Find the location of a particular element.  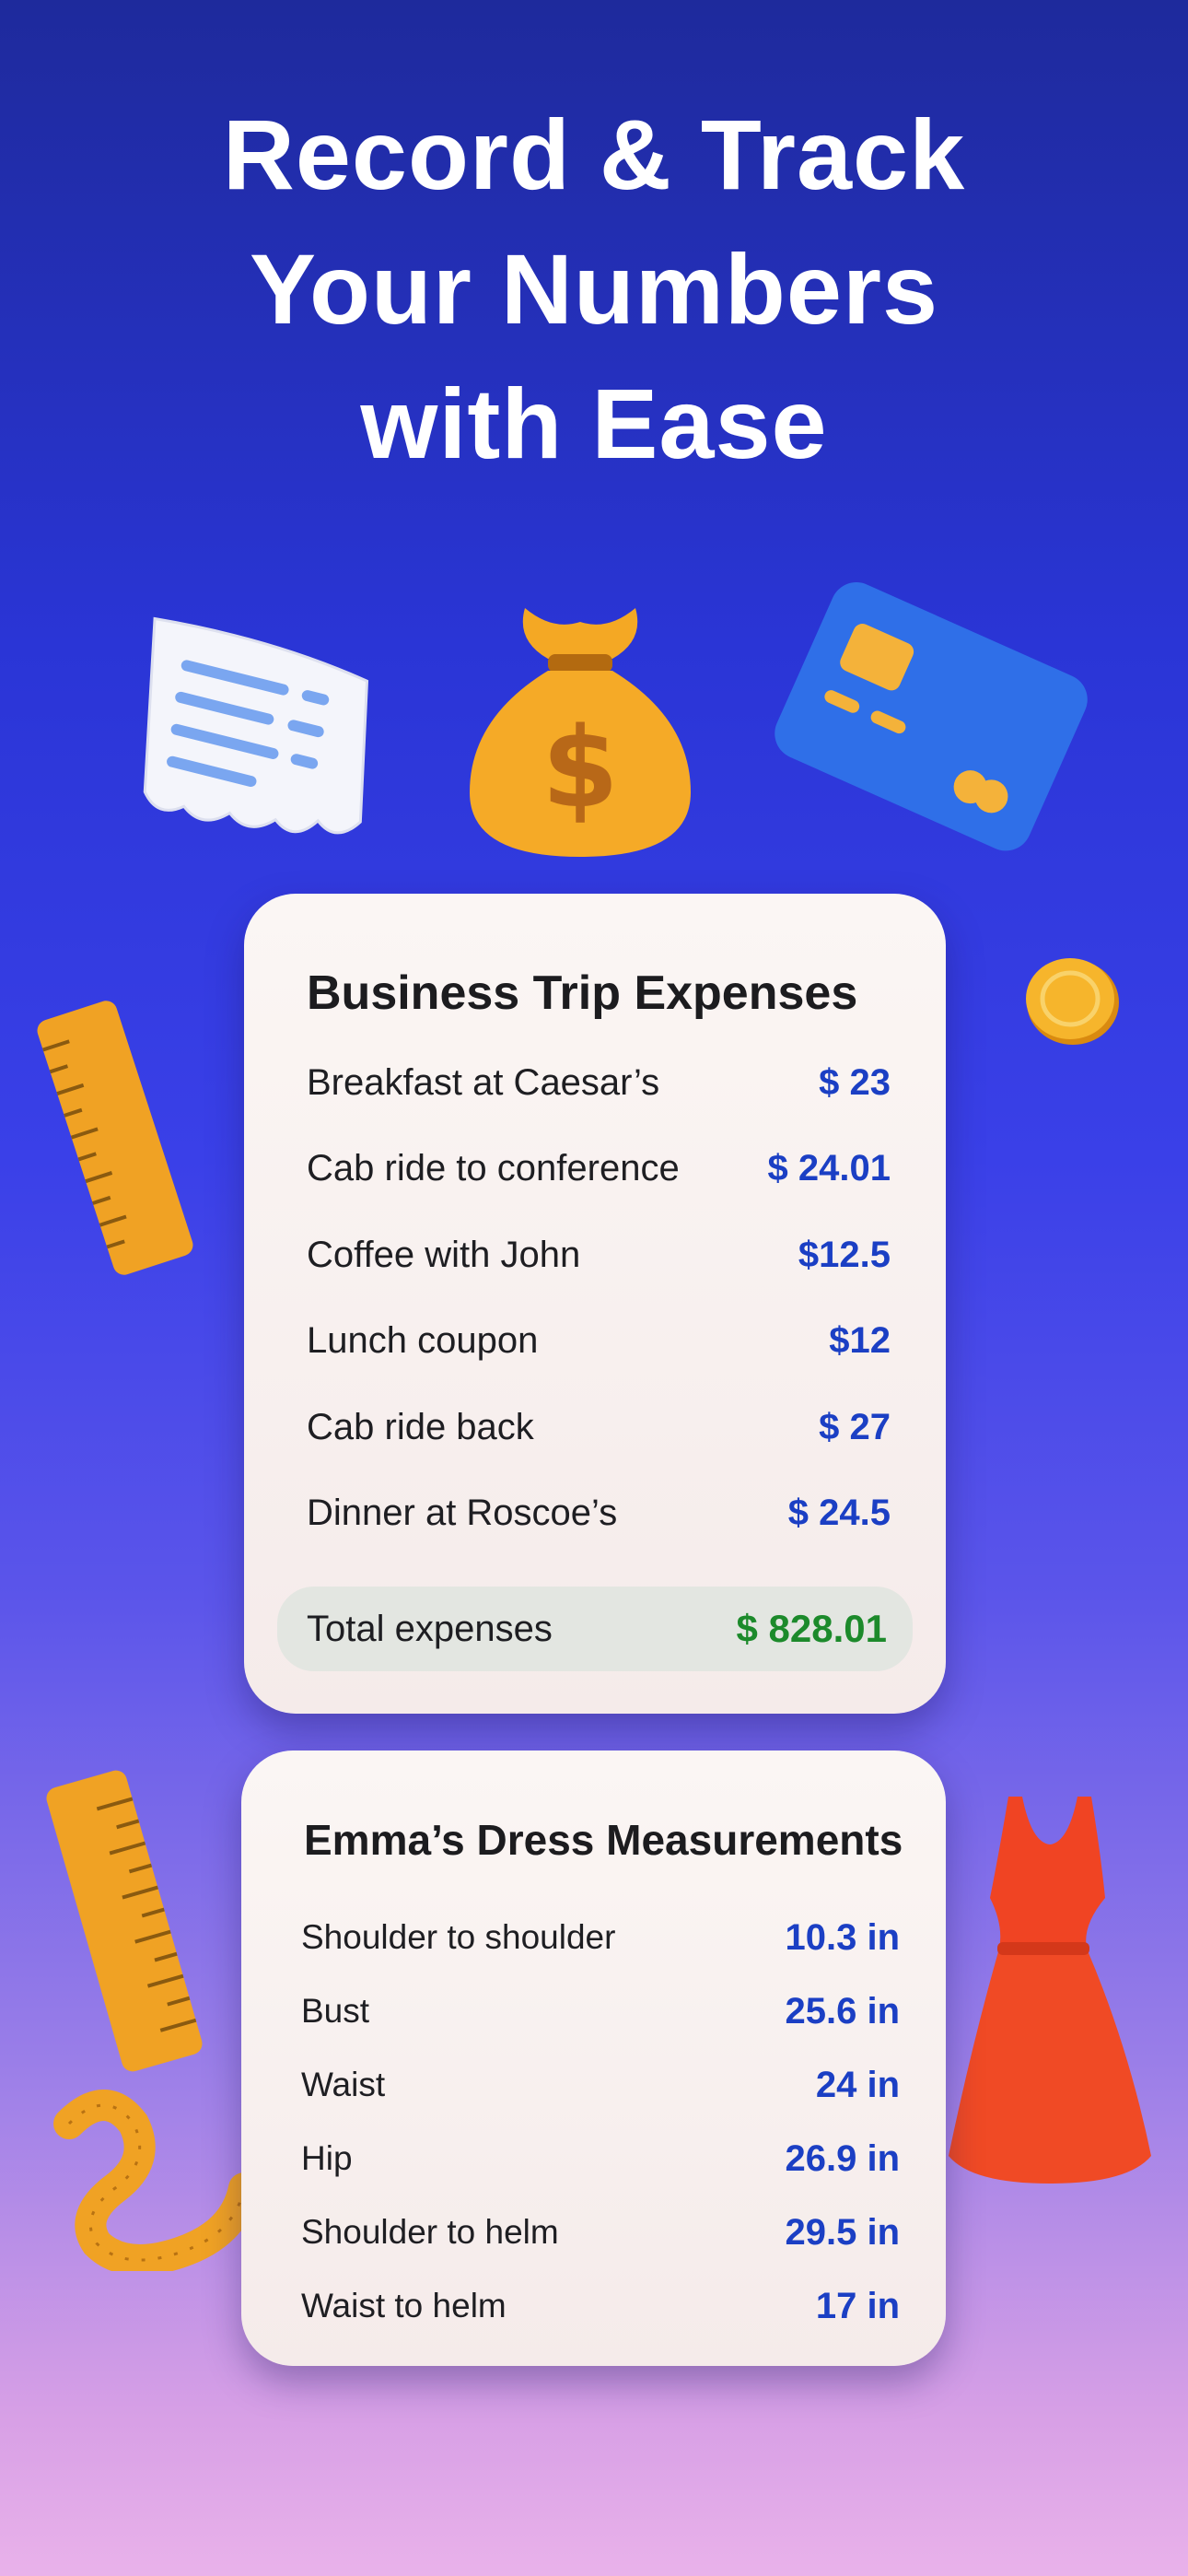

expense-value: $ 24.5 is located at coordinates (839, 1512).